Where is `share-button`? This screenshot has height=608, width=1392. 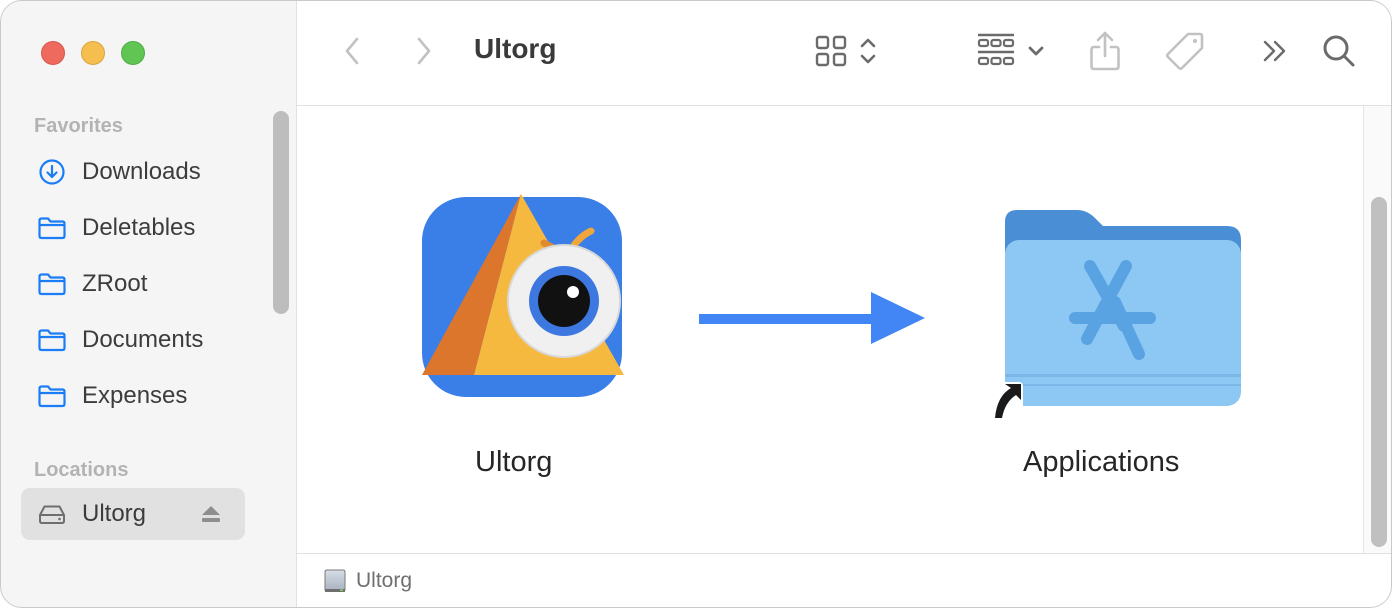 share-button is located at coordinates (1105, 53).